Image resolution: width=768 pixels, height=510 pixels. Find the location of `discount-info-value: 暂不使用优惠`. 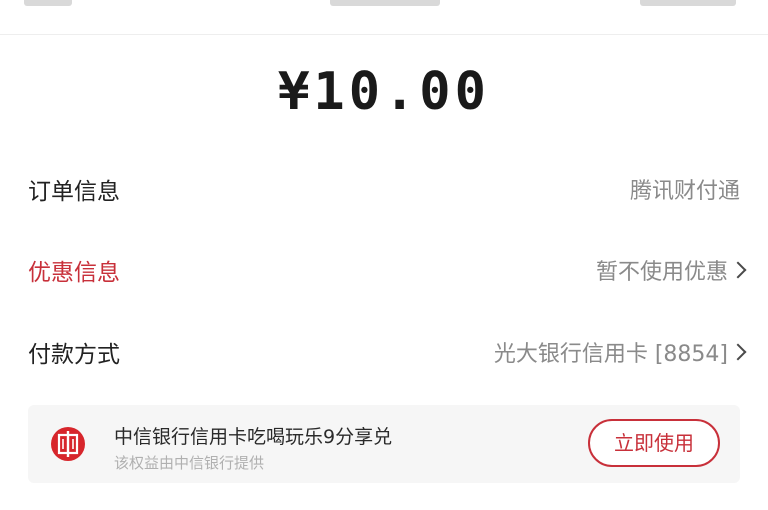

discount-info-value: 暂不使用优惠 is located at coordinates (661, 272).